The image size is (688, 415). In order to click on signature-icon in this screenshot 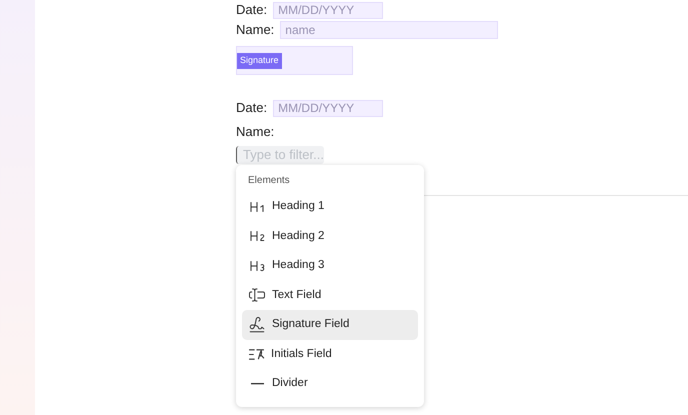, I will do `click(257, 325)`.